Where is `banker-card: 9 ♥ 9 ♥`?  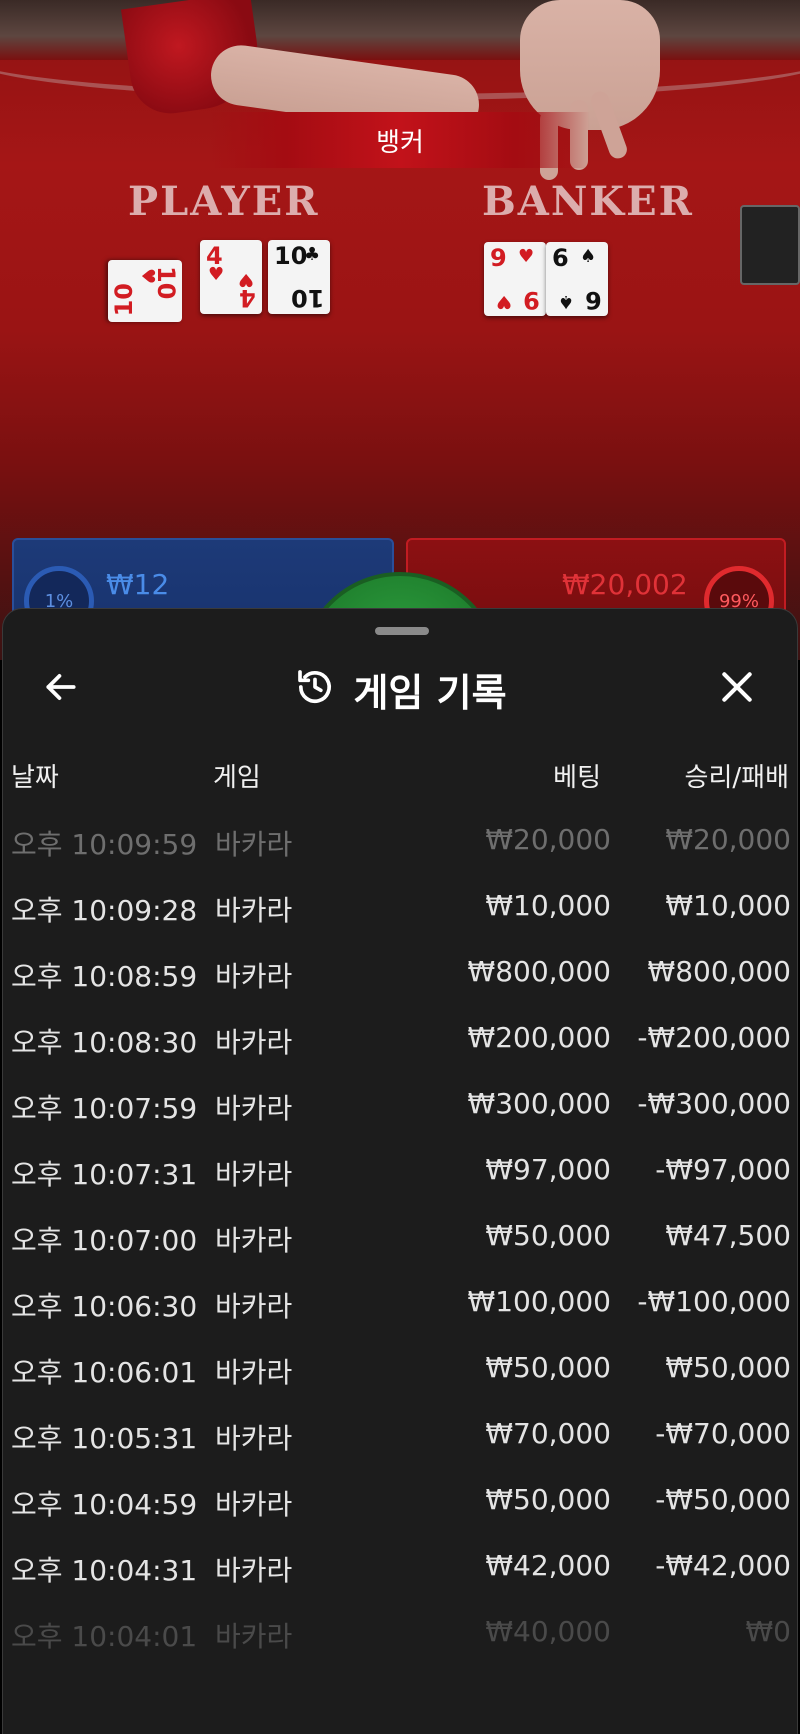 banker-card: 9 ♥ 9 ♥ is located at coordinates (515, 279).